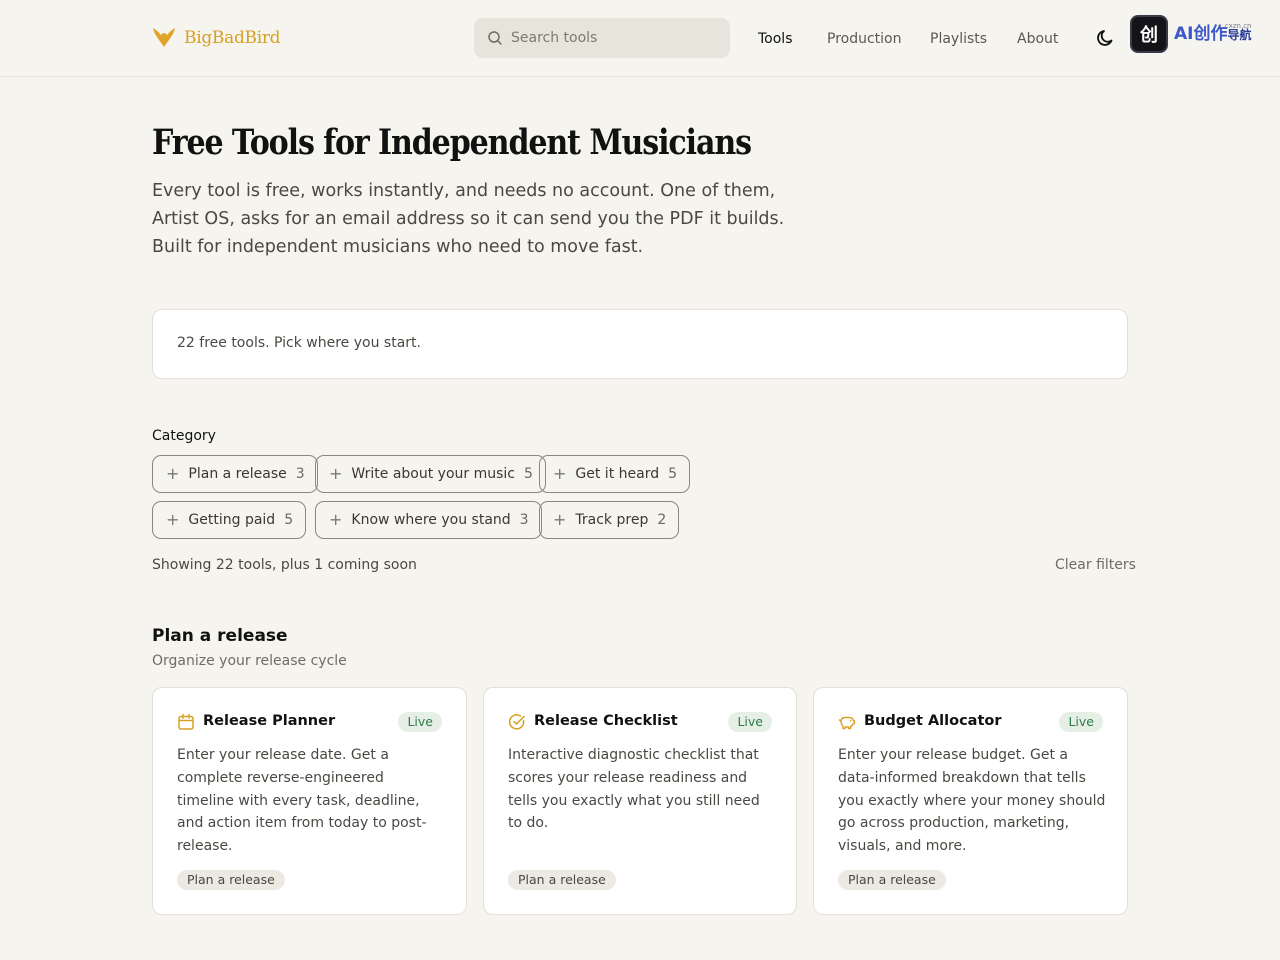 This screenshot has height=960, width=1280. I want to click on tool-count-text: 22 free tools. Pick where you start., so click(299, 343).